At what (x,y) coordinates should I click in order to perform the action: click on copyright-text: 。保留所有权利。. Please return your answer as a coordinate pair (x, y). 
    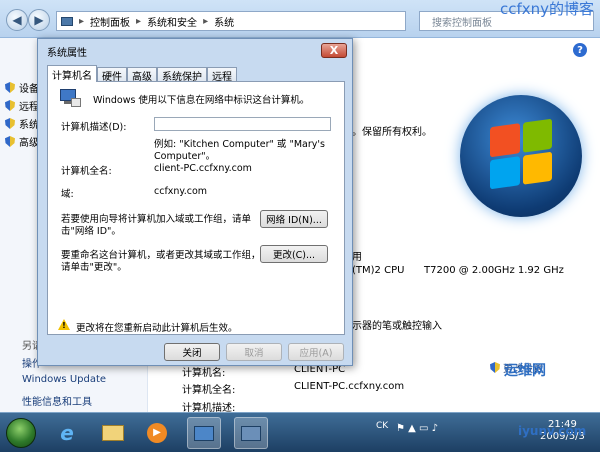
    Looking at the image, I should click on (392, 132).